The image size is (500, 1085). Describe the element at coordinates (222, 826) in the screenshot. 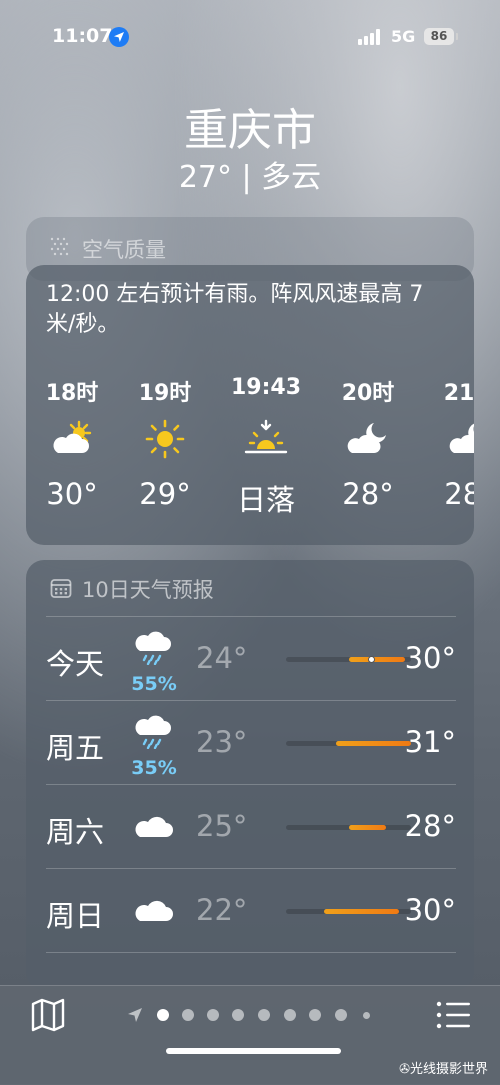

I see `temp-low: 25°` at that location.